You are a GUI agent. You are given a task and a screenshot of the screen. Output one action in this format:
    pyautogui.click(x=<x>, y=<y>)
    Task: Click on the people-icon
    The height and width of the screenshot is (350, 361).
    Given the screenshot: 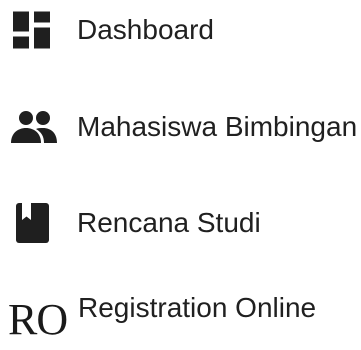 What is the action you would take?
    pyautogui.click(x=34, y=127)
    